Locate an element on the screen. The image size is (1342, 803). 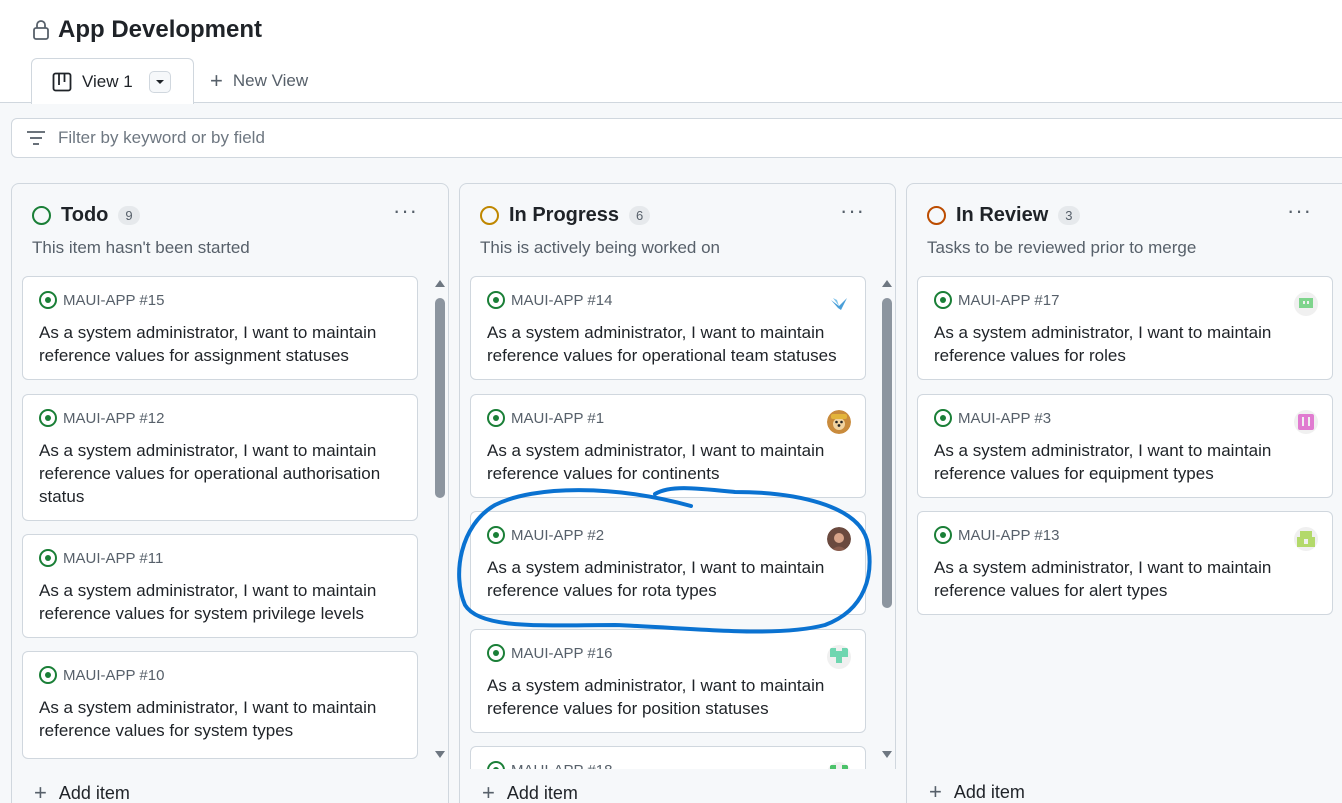
filter-bar is located at coordinates (676, 138).